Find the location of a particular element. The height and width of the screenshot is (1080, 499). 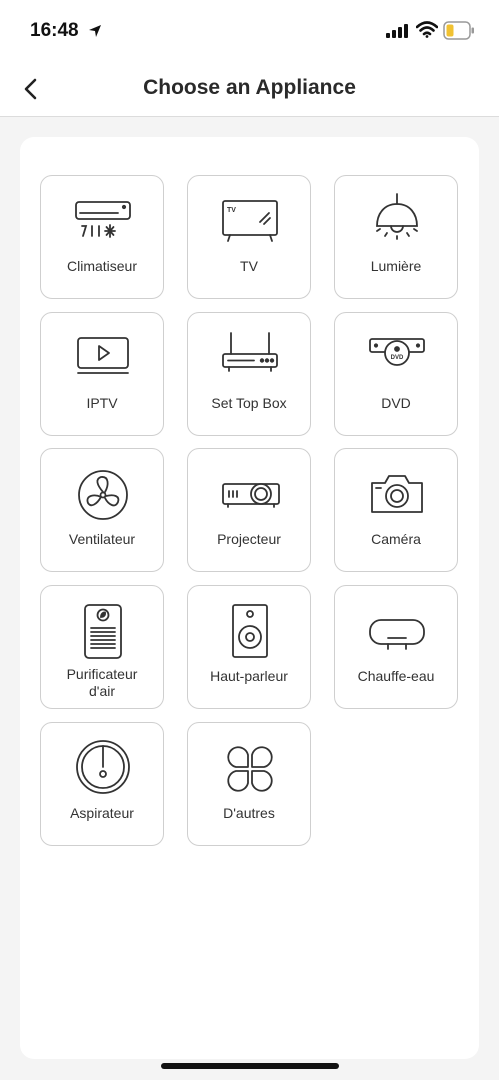

fan-icon is located at coordinates (103, 495).